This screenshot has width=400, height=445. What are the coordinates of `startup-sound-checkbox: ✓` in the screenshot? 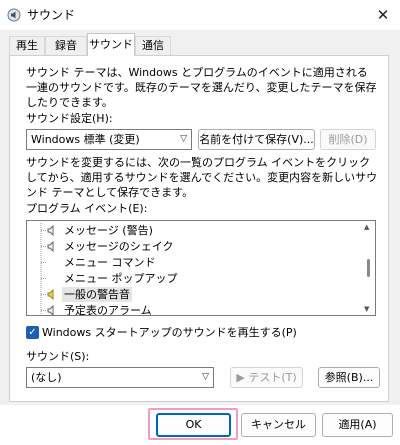 It's located at (32, 332).